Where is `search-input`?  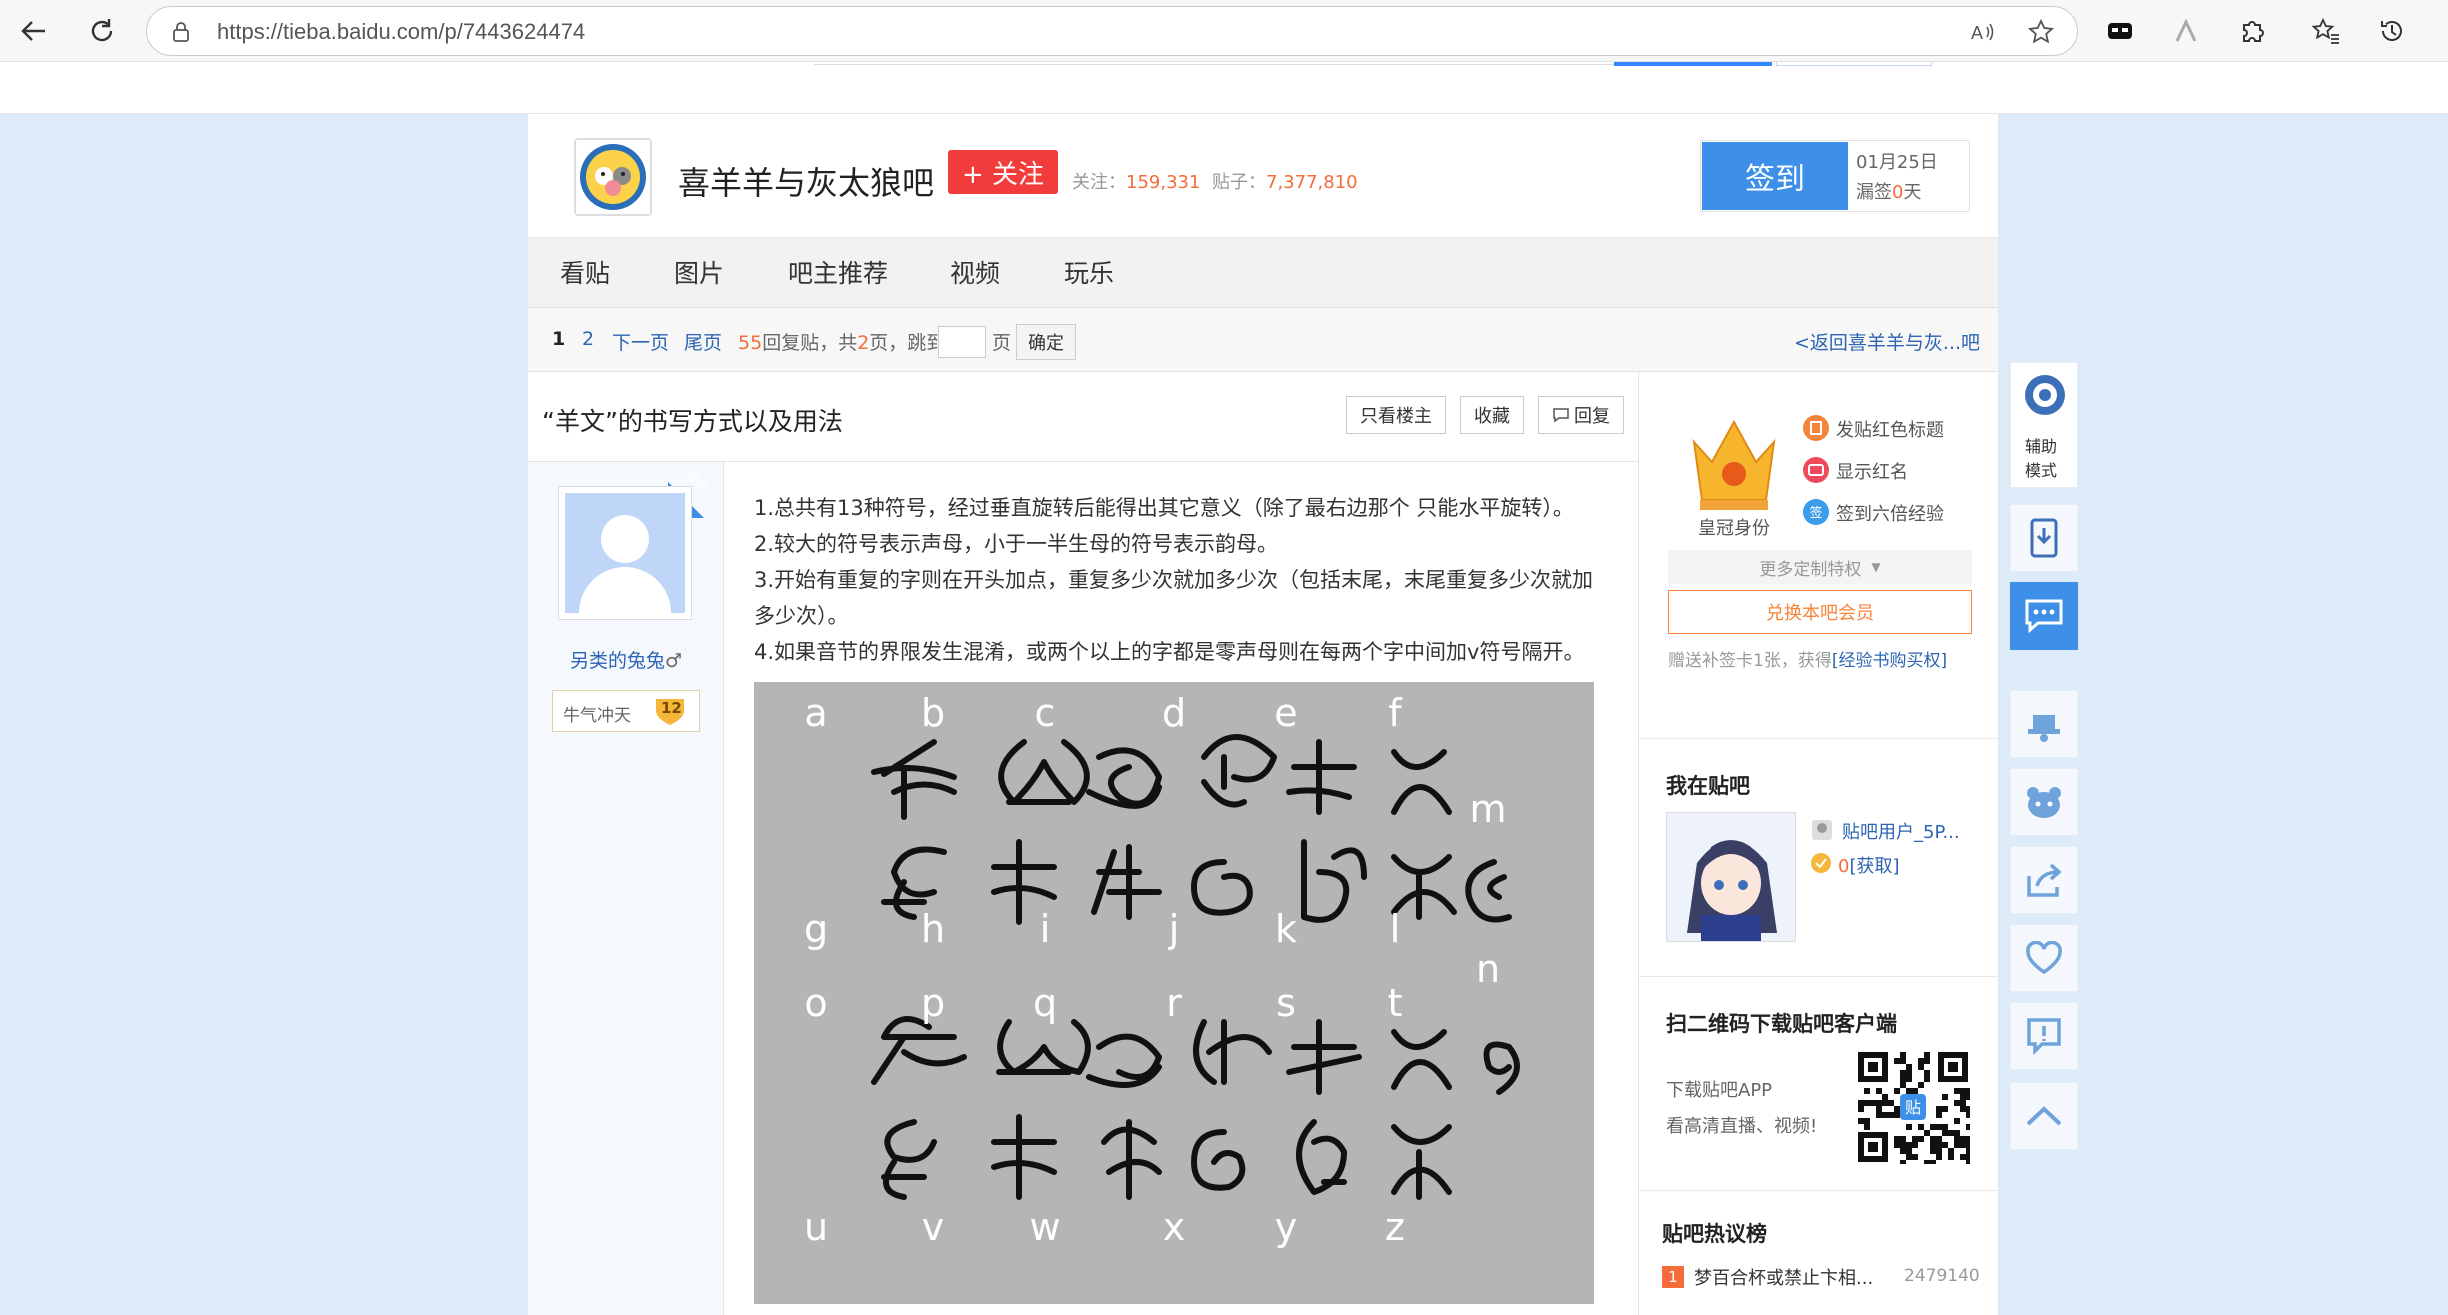
search-input is located at coordinates (1214, 63).